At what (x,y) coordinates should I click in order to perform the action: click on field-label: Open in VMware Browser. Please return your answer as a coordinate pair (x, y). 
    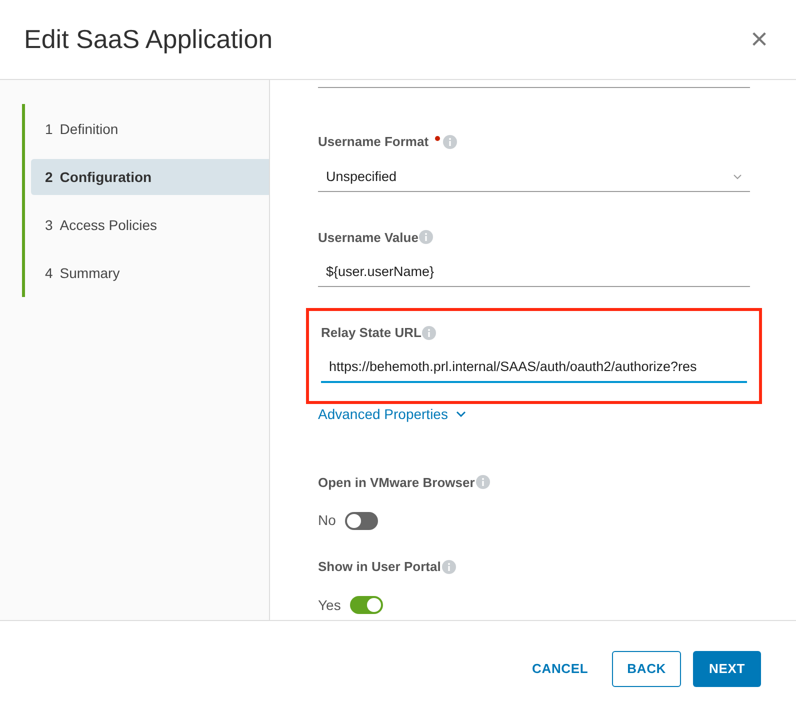
    Looking at the image, I should click on (396, 483).